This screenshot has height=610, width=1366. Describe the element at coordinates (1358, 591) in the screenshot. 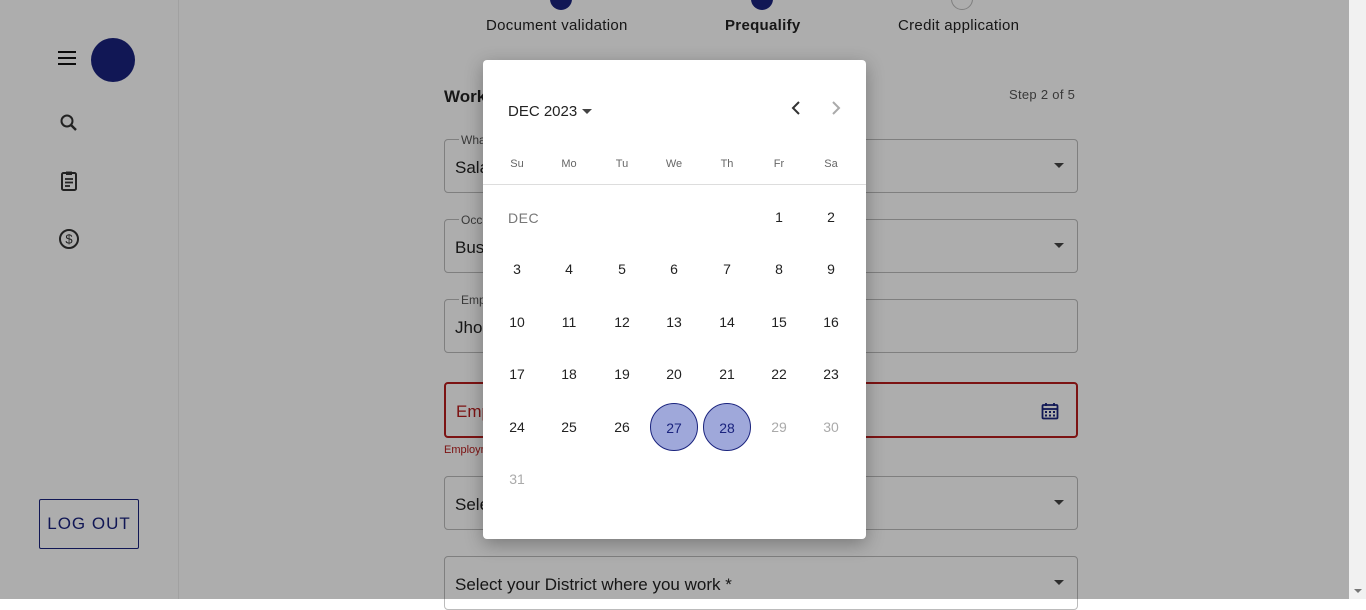

I see `scroll-down-arrow-icon` at that location.